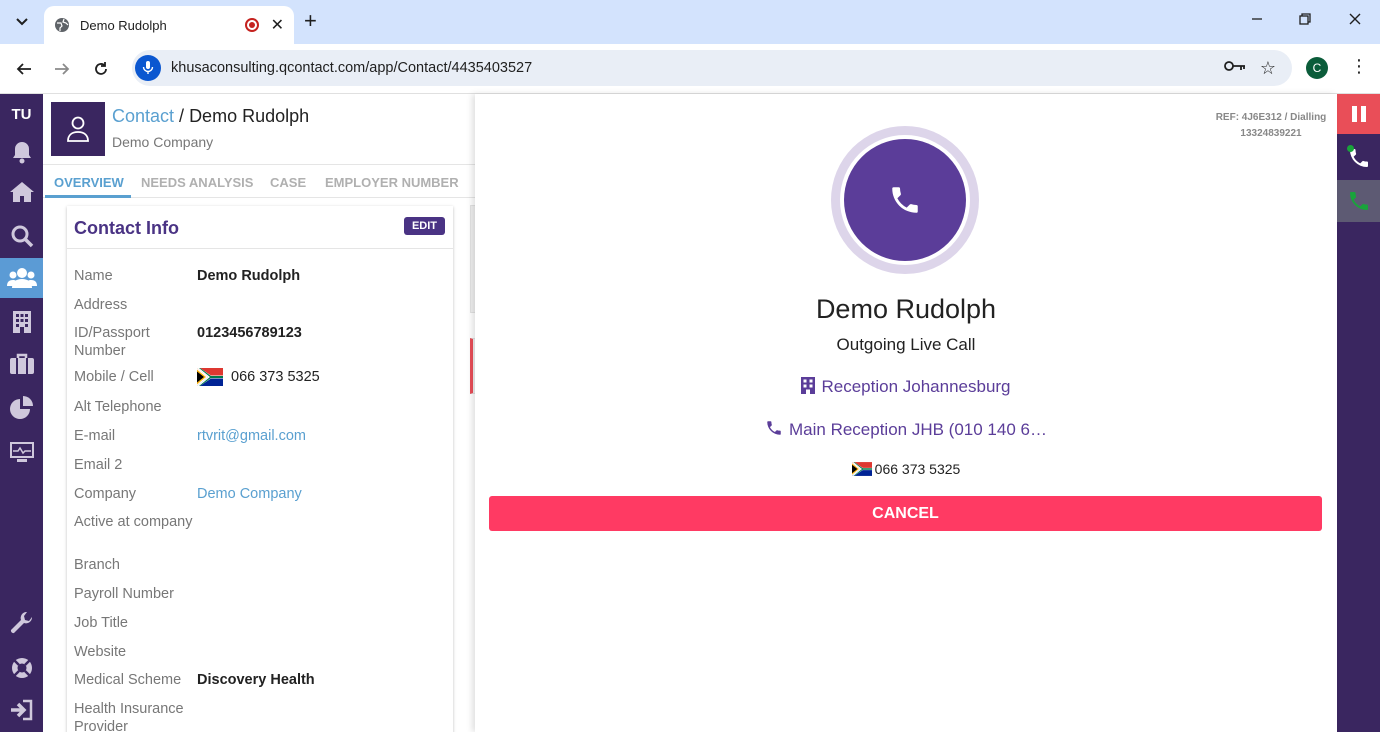 This screenshot has width=1380, height=732. What do you see at coordinates (143, 116) in the screenshot?
I see `breadcrumb-contact-link: Contact` at bounding box center [143, 116].